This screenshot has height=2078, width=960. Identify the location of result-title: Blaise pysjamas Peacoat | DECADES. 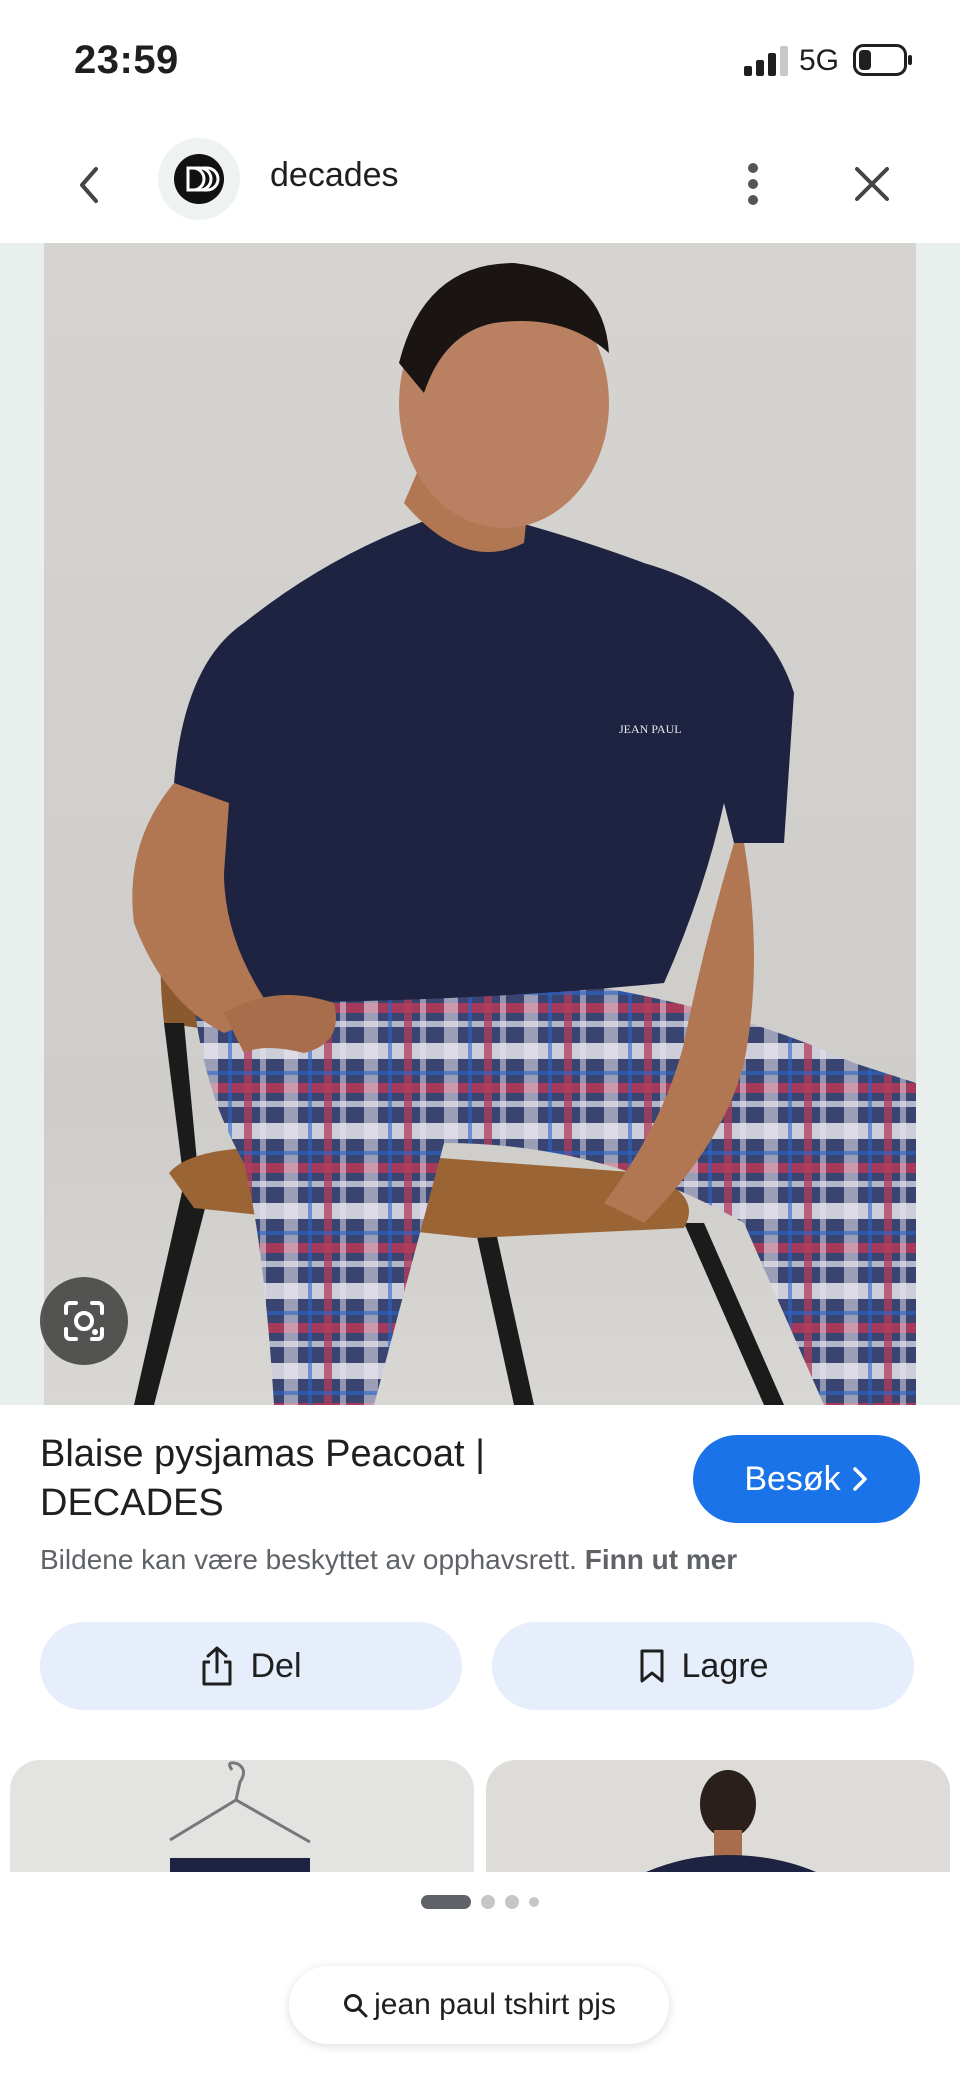
(350, 1479).